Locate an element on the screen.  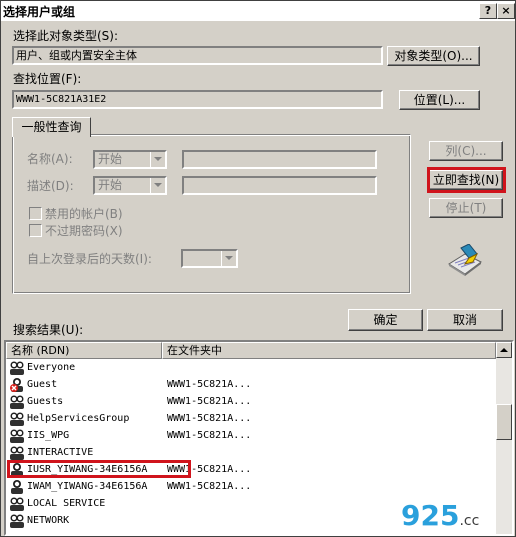
row-name: LOCAL SERVICE is located at coordinates (66, 503).